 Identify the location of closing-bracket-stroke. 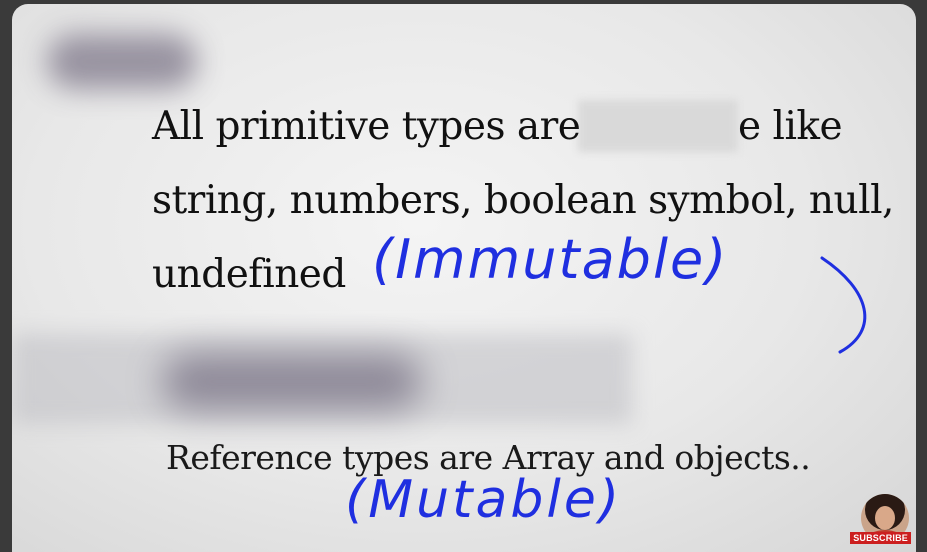
(843, 305).